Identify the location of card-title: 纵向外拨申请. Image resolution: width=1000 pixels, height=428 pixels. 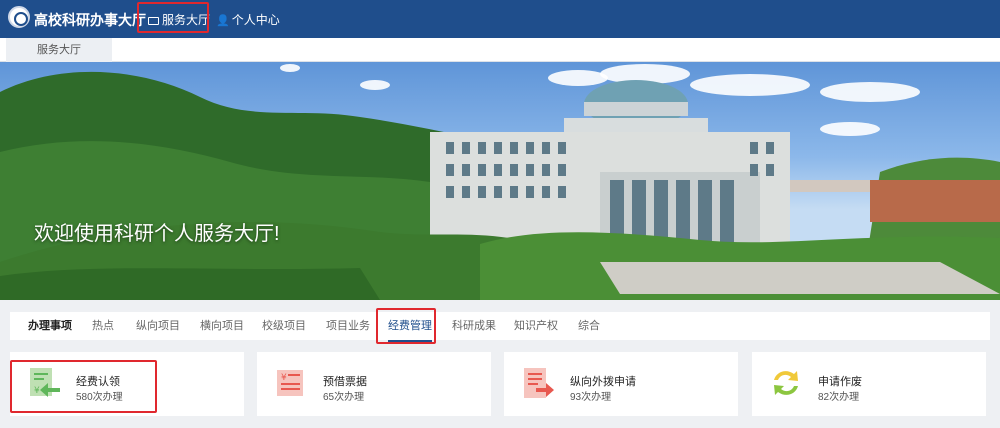
(603, 382).